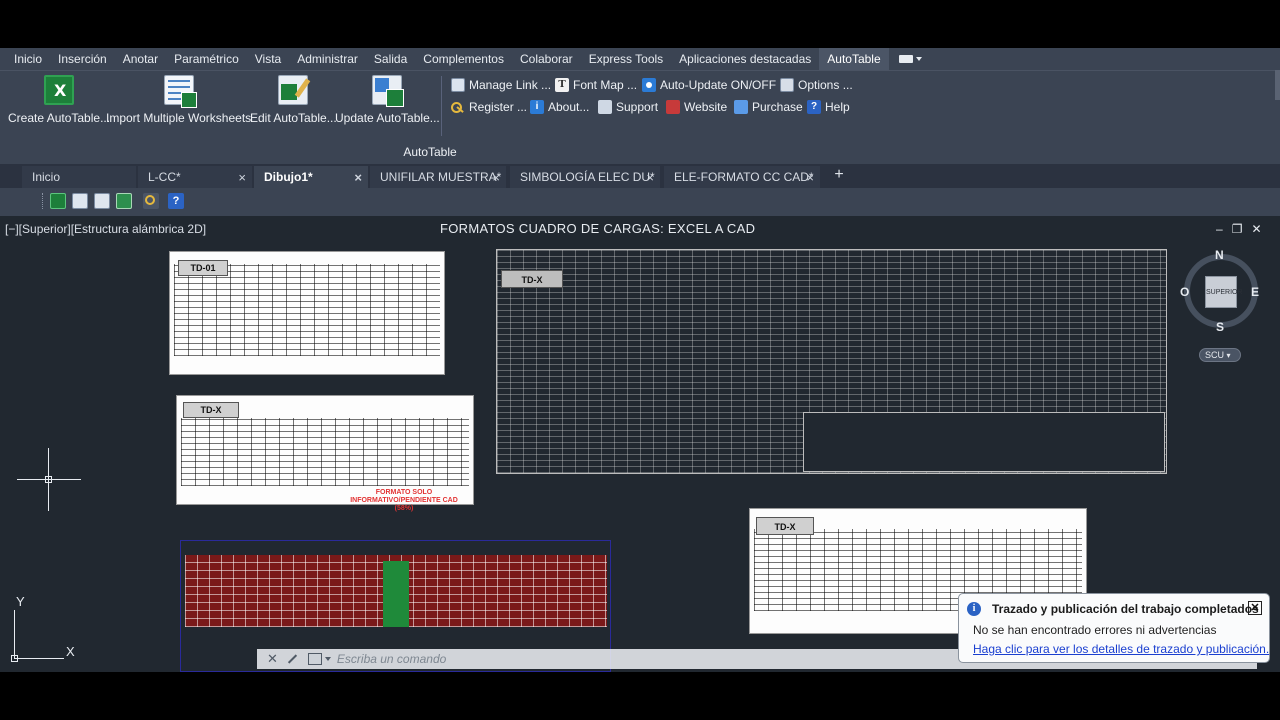 The image size is (1280, 720). Describe the element at coordinates (14, 634) in the screenshot. I see `ucs-y-axis` at that location.